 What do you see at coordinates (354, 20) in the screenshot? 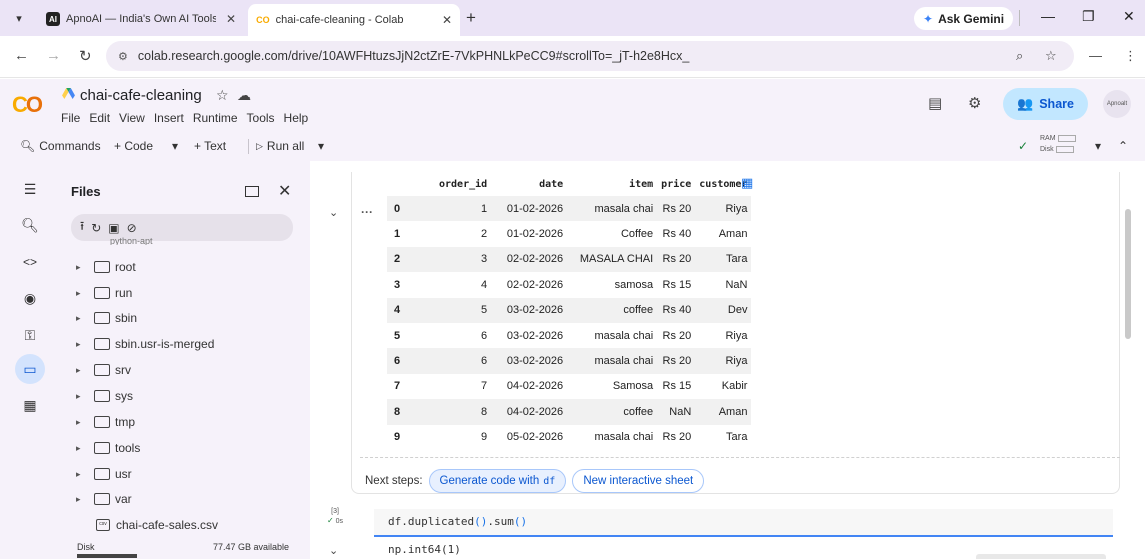
I see `tab-colab: CO chai-cafe-cleaning - Colab ✕` at bounding box center [354, 20].